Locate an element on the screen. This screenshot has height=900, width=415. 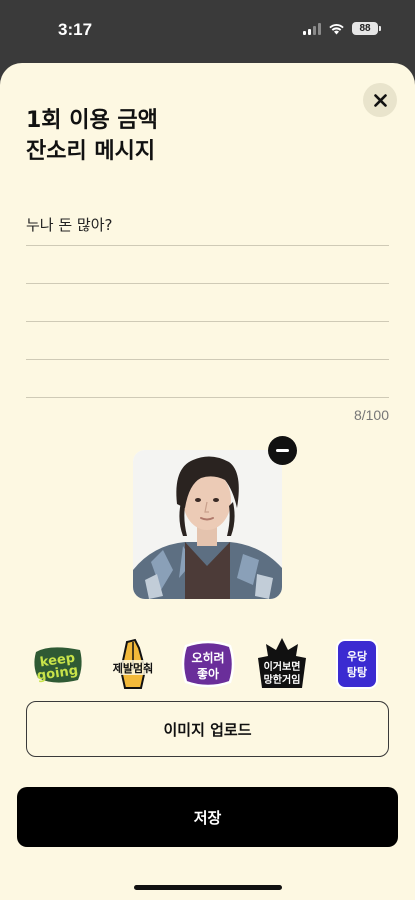
cellular-signal-icon is located at coordinates (312, 28).